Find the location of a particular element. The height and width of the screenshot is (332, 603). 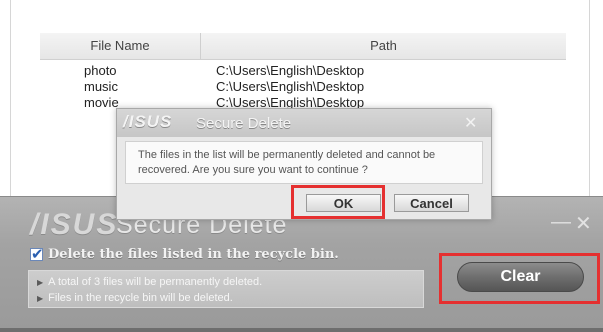

close-icon: ✕ is located at coordinates (583, 223).